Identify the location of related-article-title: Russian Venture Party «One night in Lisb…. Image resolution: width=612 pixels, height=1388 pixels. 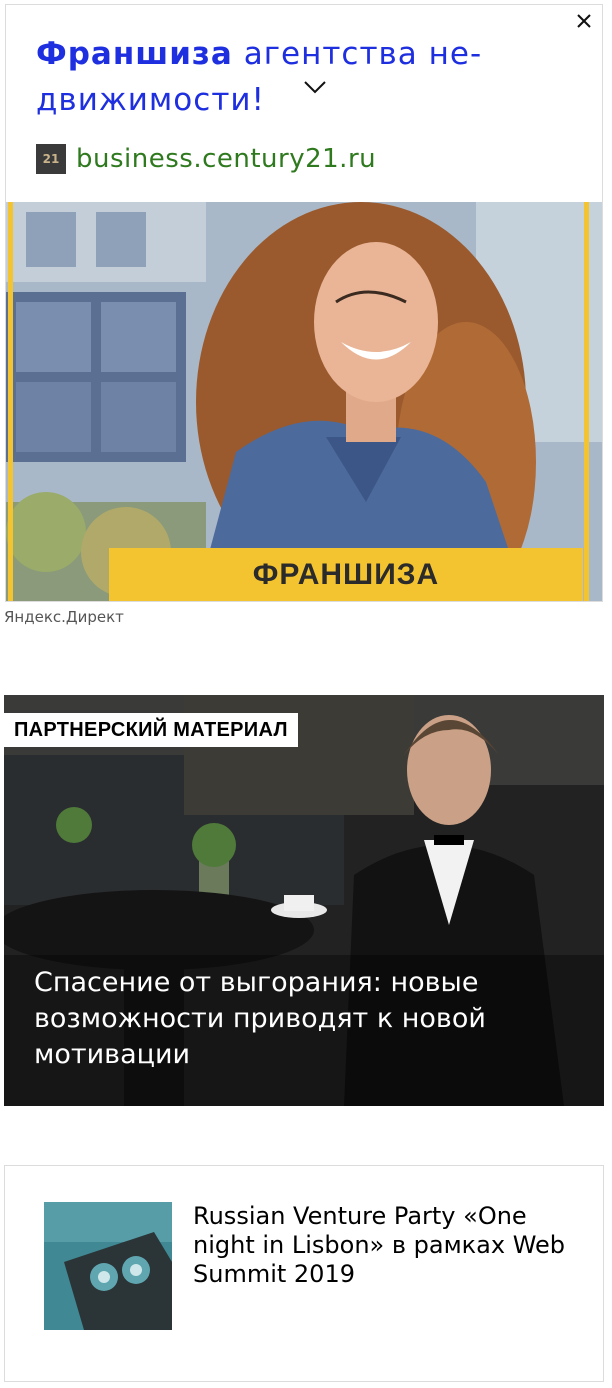
(383, 1245).